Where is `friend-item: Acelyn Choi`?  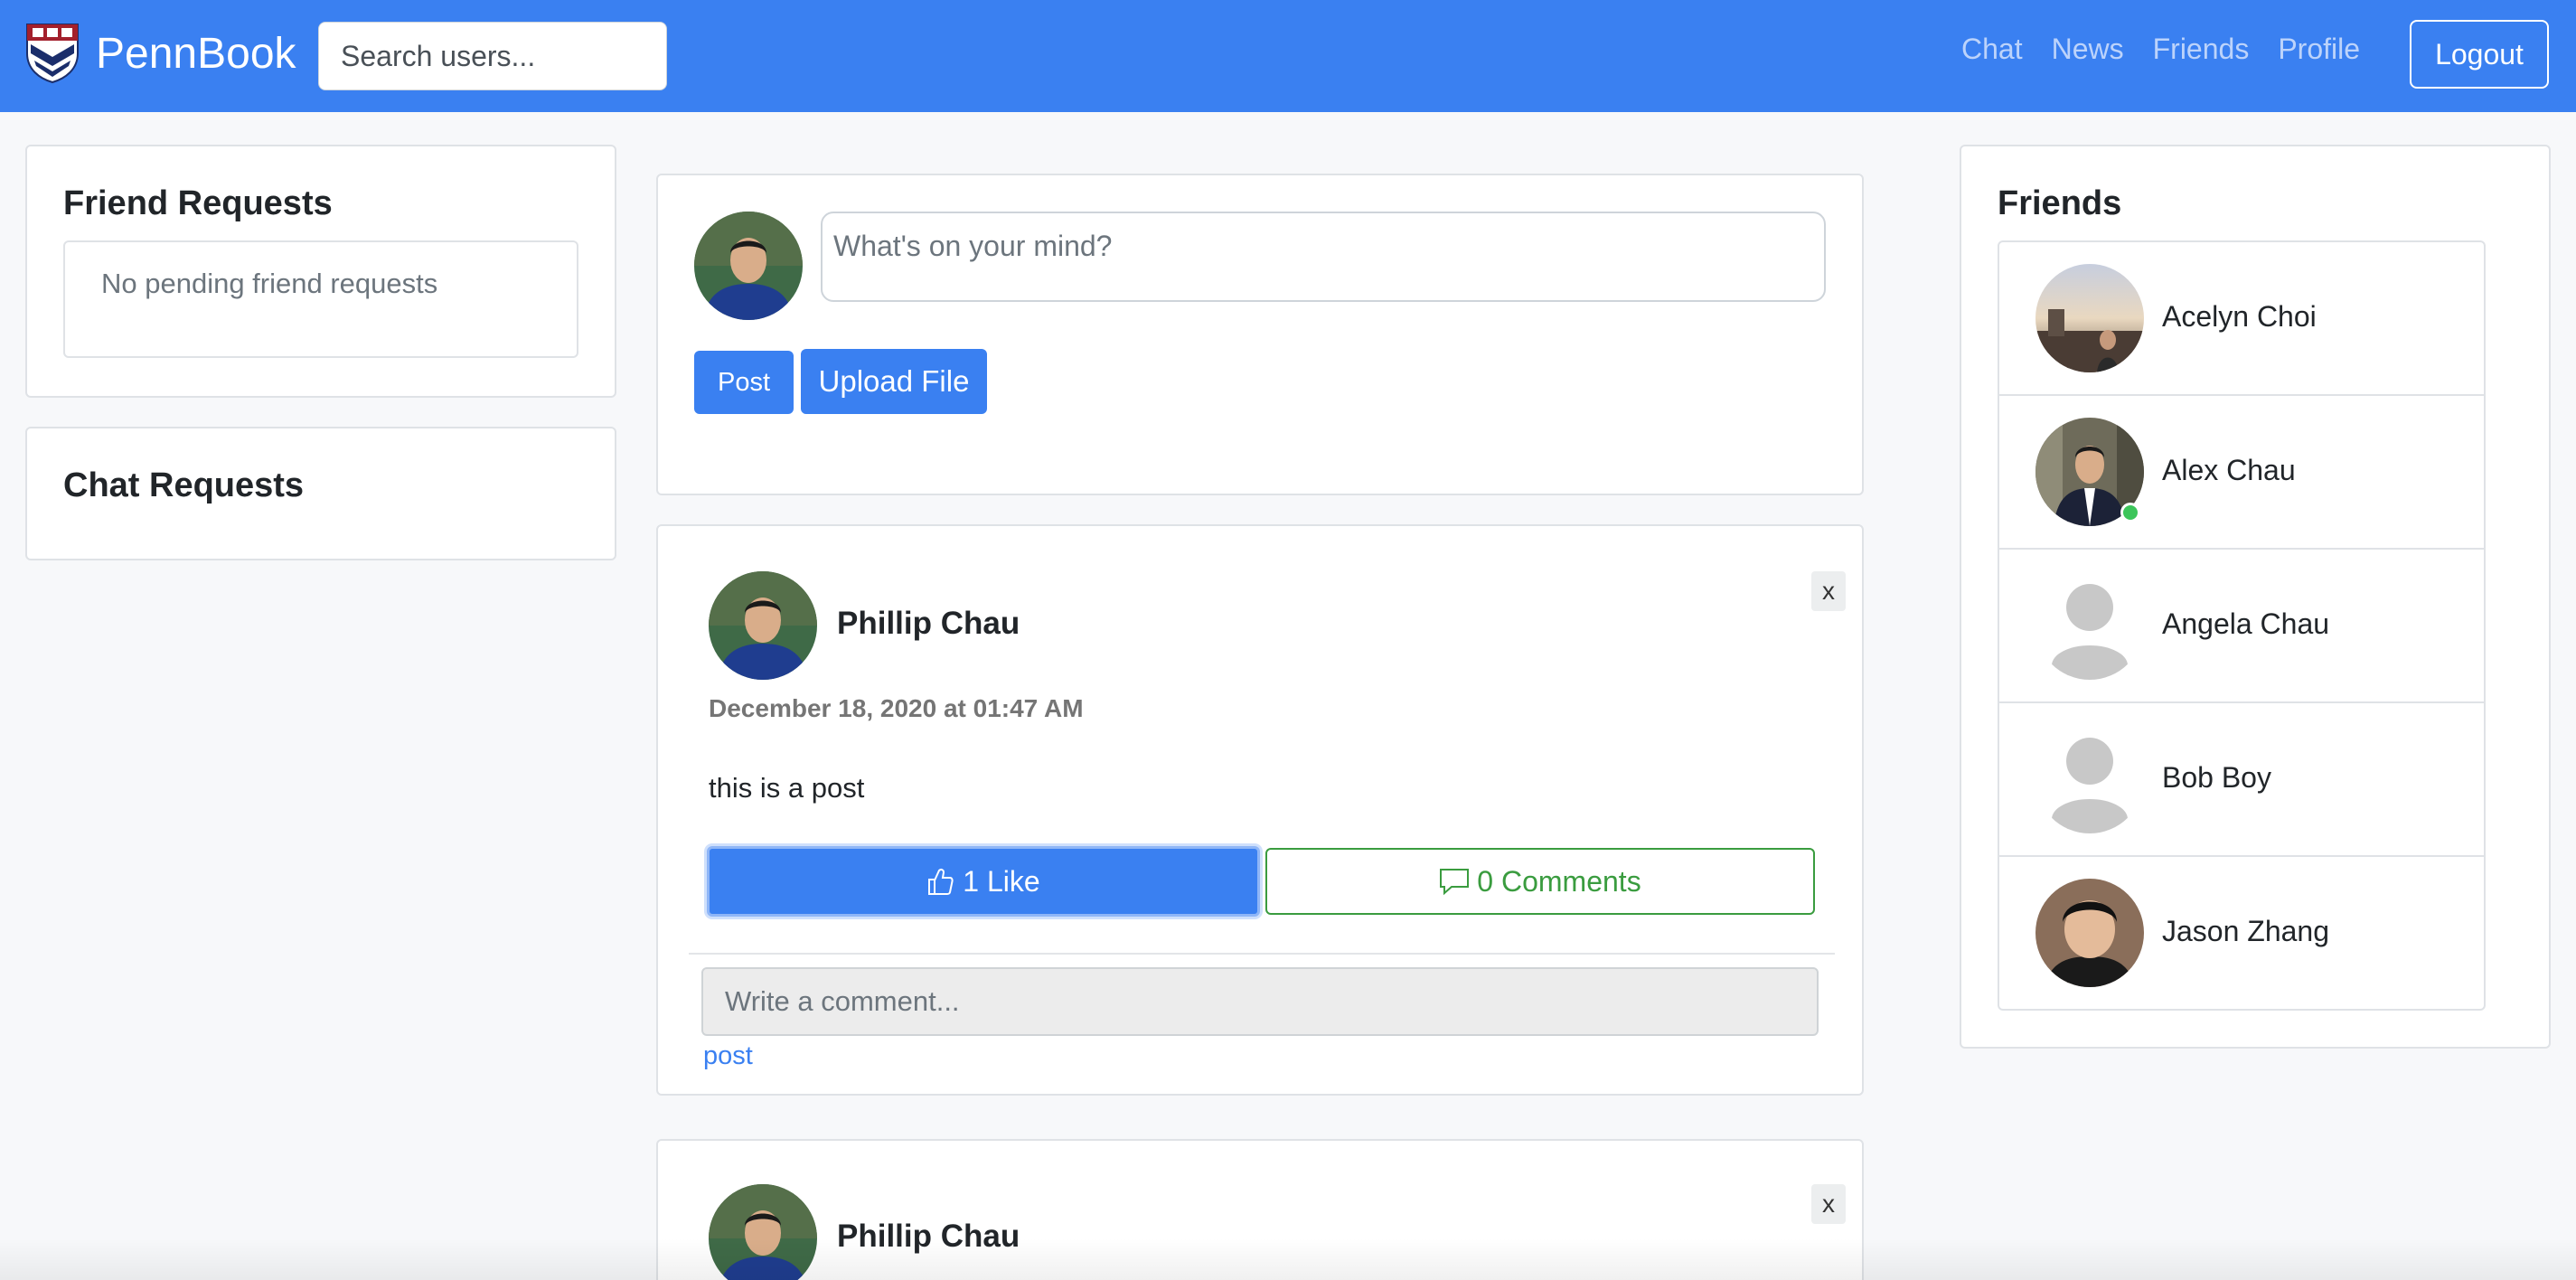 friend-item: Acelyn Choi is located at coordinates (2241, 319).